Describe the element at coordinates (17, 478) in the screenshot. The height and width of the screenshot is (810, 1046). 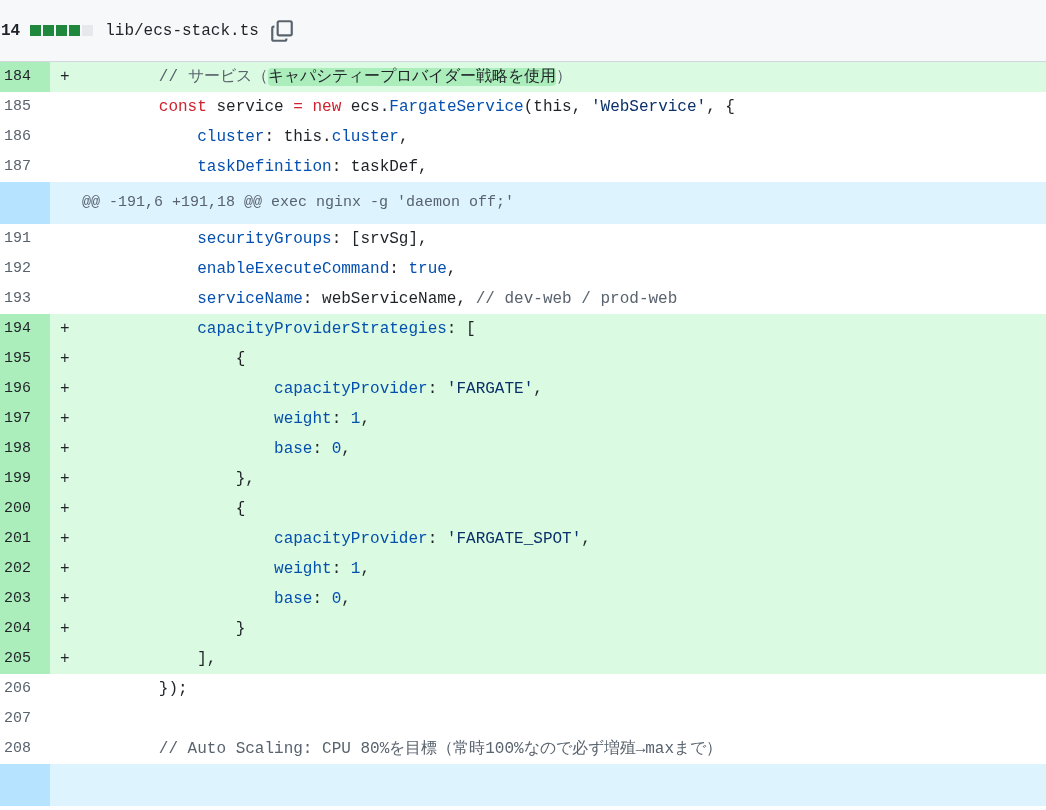
I see `line-number: 199` at that location.